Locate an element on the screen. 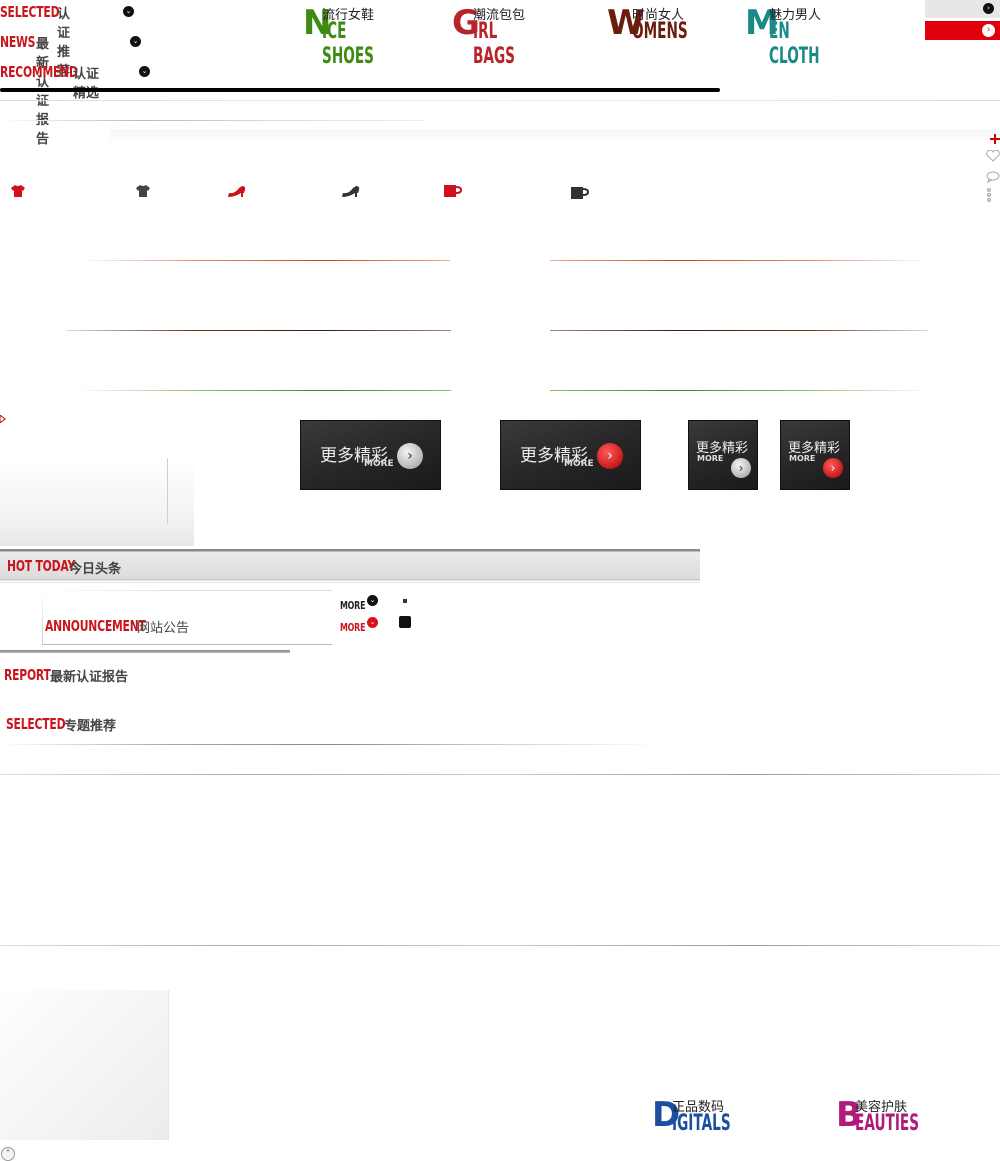 This screenshot has height=1161, width=1000. category-en: EAUTIES is located at coordinates (887, 1123).